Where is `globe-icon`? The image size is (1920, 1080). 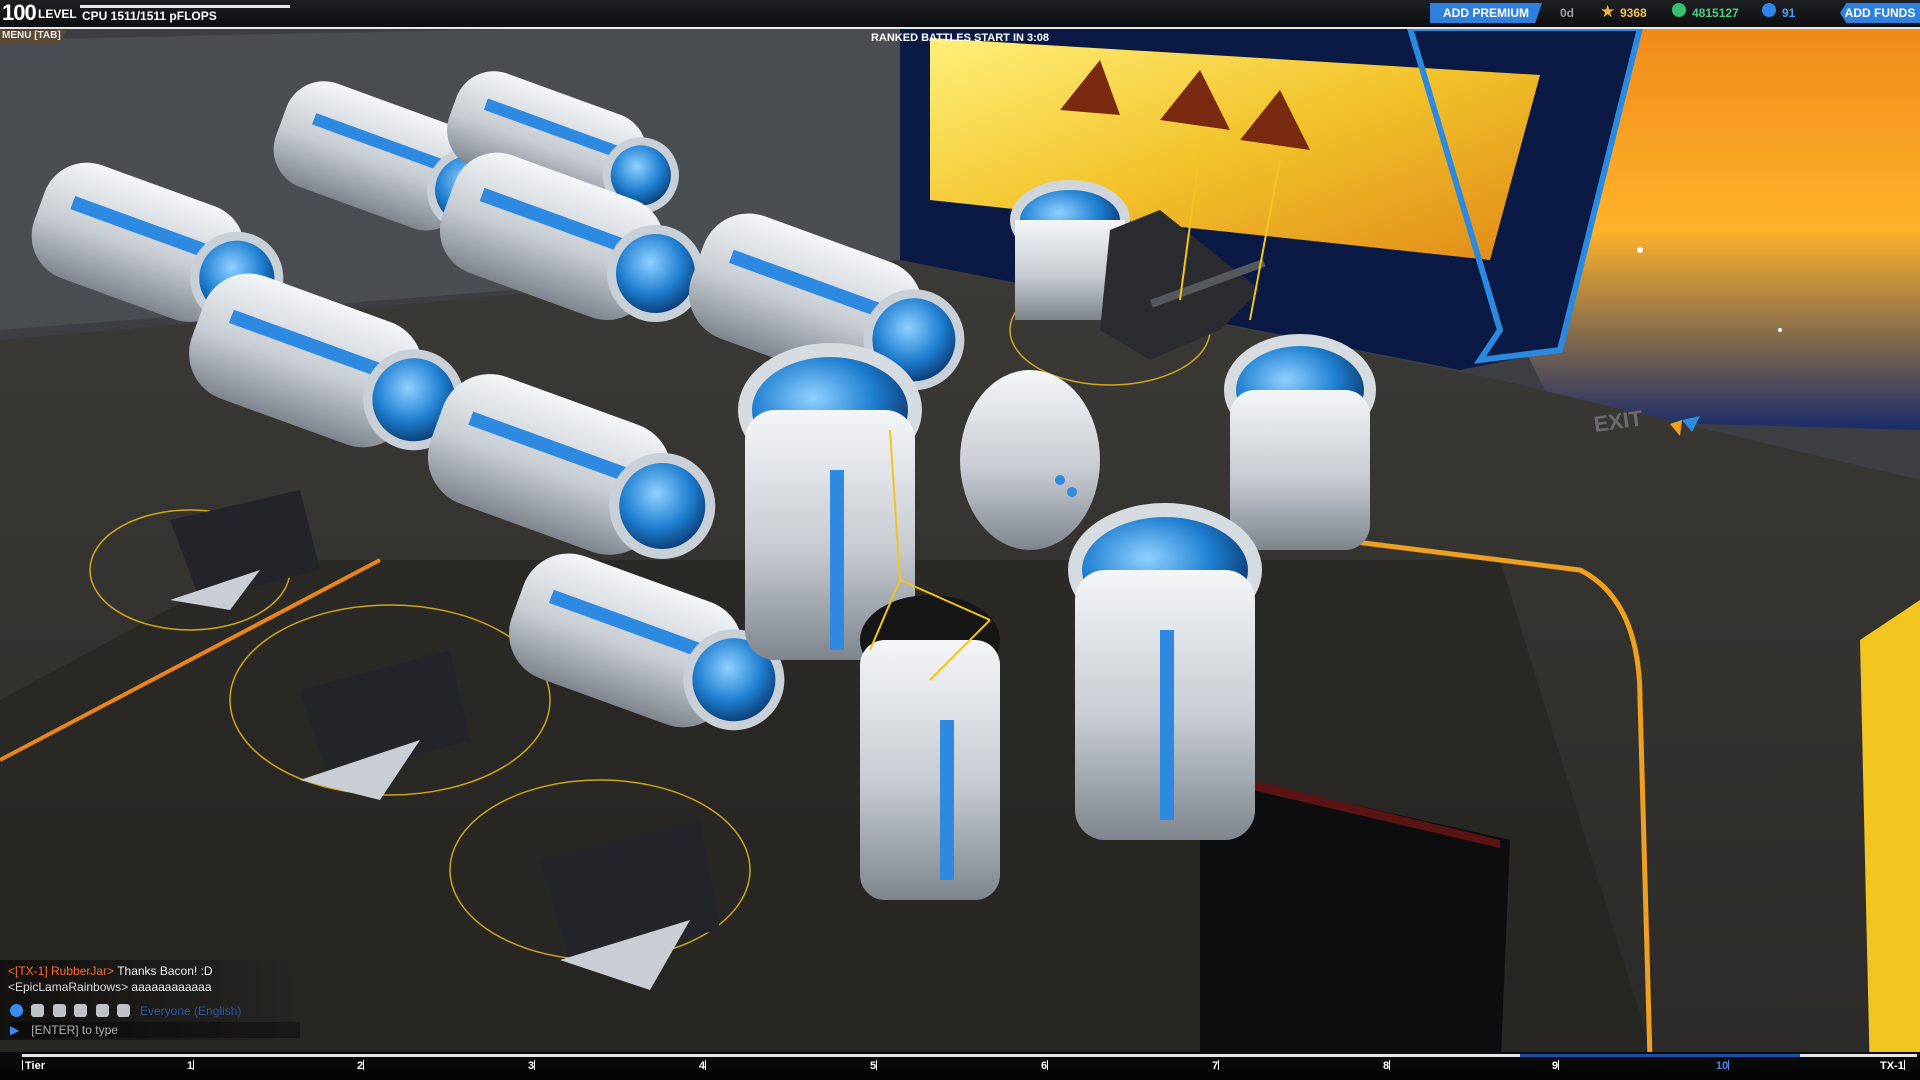 globe-icon is located at coordinates (16, 1011).